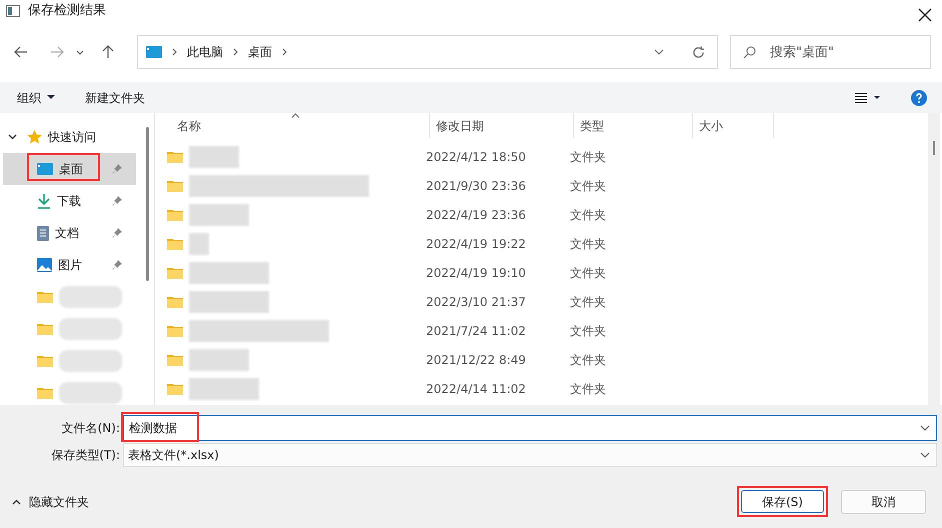 The image size is (942, 528). What do you see at coordinates (69, 169) in the screenshot?
I see `sidebar-item: 桌面` at bounding box center [69, 169].